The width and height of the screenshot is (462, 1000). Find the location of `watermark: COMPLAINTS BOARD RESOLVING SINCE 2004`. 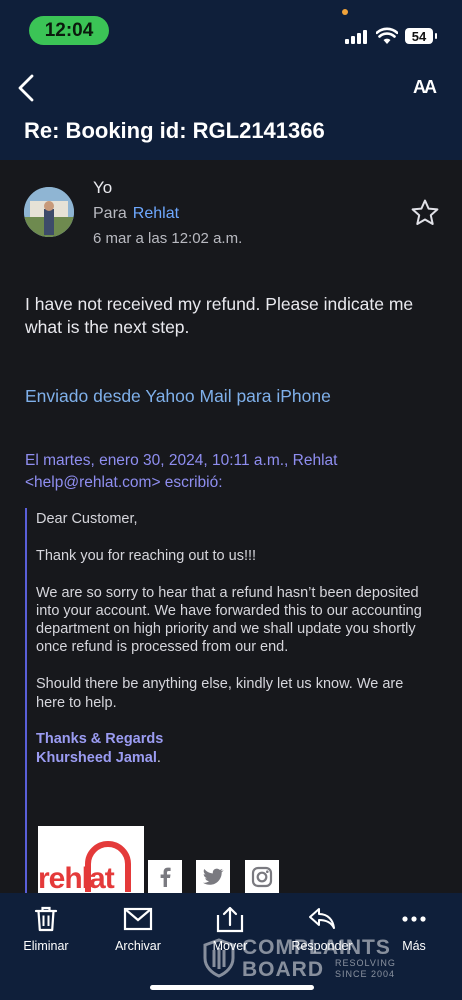

watermark: COMPLAINTS BOARD RESOLVING SINCE 2004 is located at coordinates (315, 958).